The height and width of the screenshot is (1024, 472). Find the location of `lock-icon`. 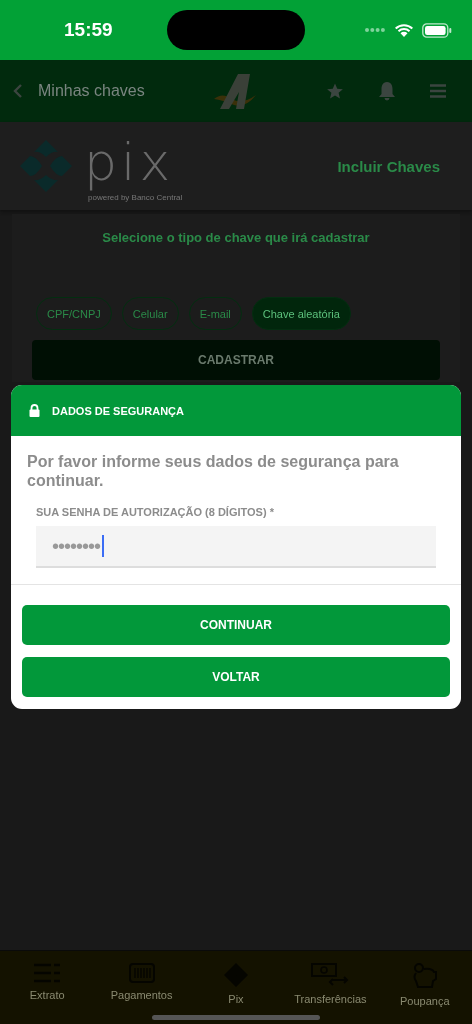

lock-icon is located at coordinates (34, 410).